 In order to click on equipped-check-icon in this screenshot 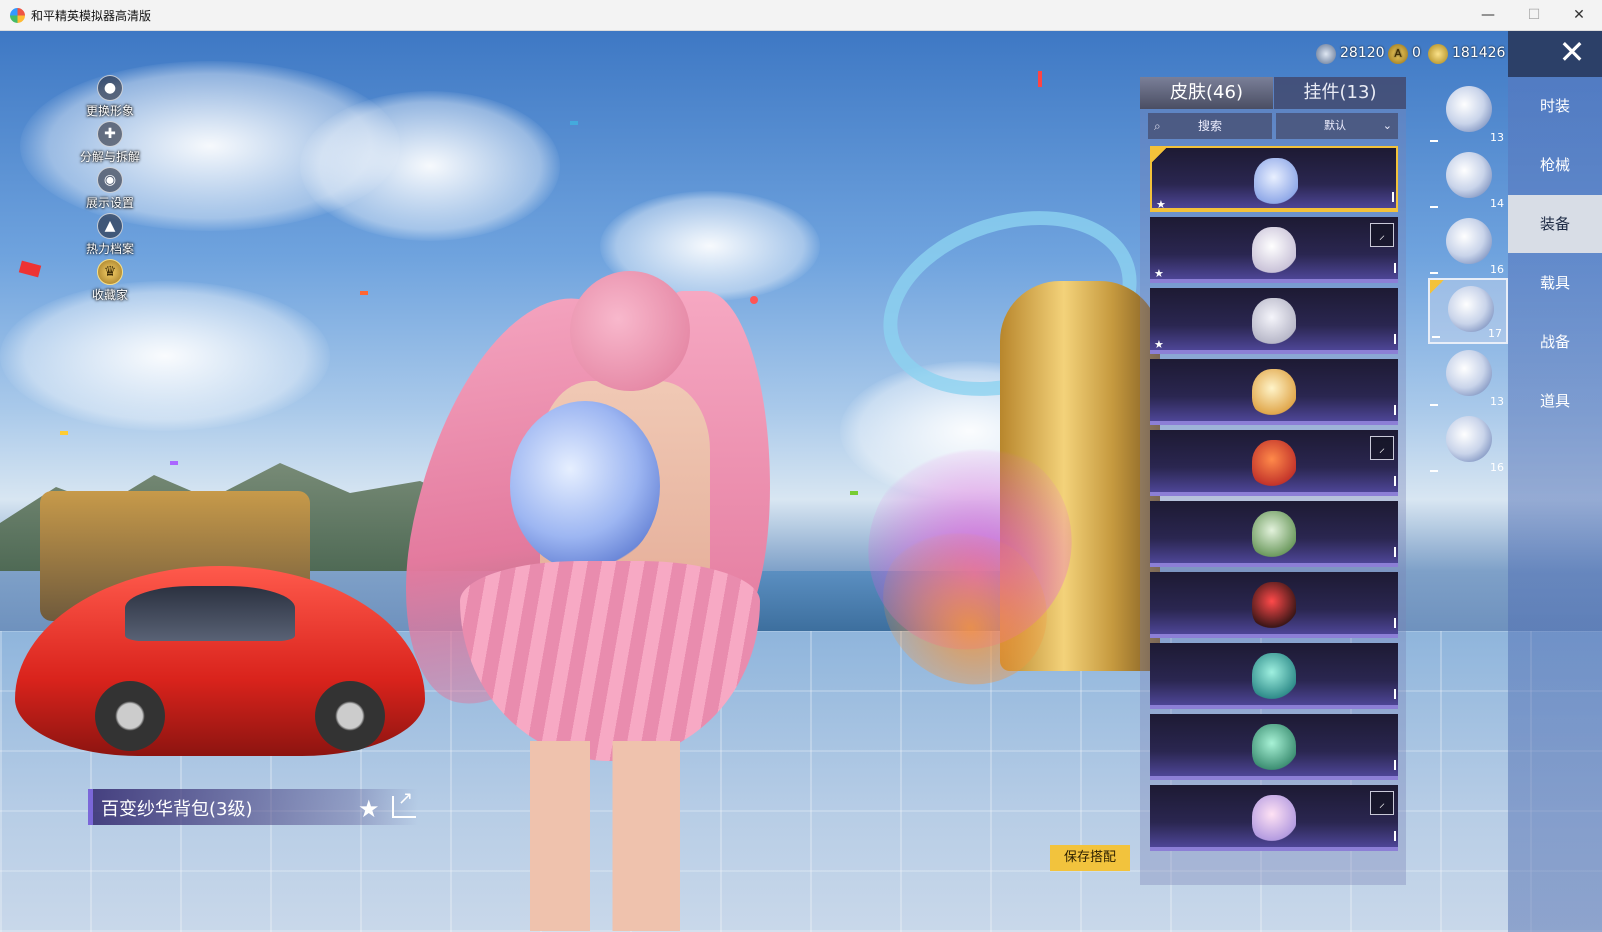, I will do `click(1437, 287)`.